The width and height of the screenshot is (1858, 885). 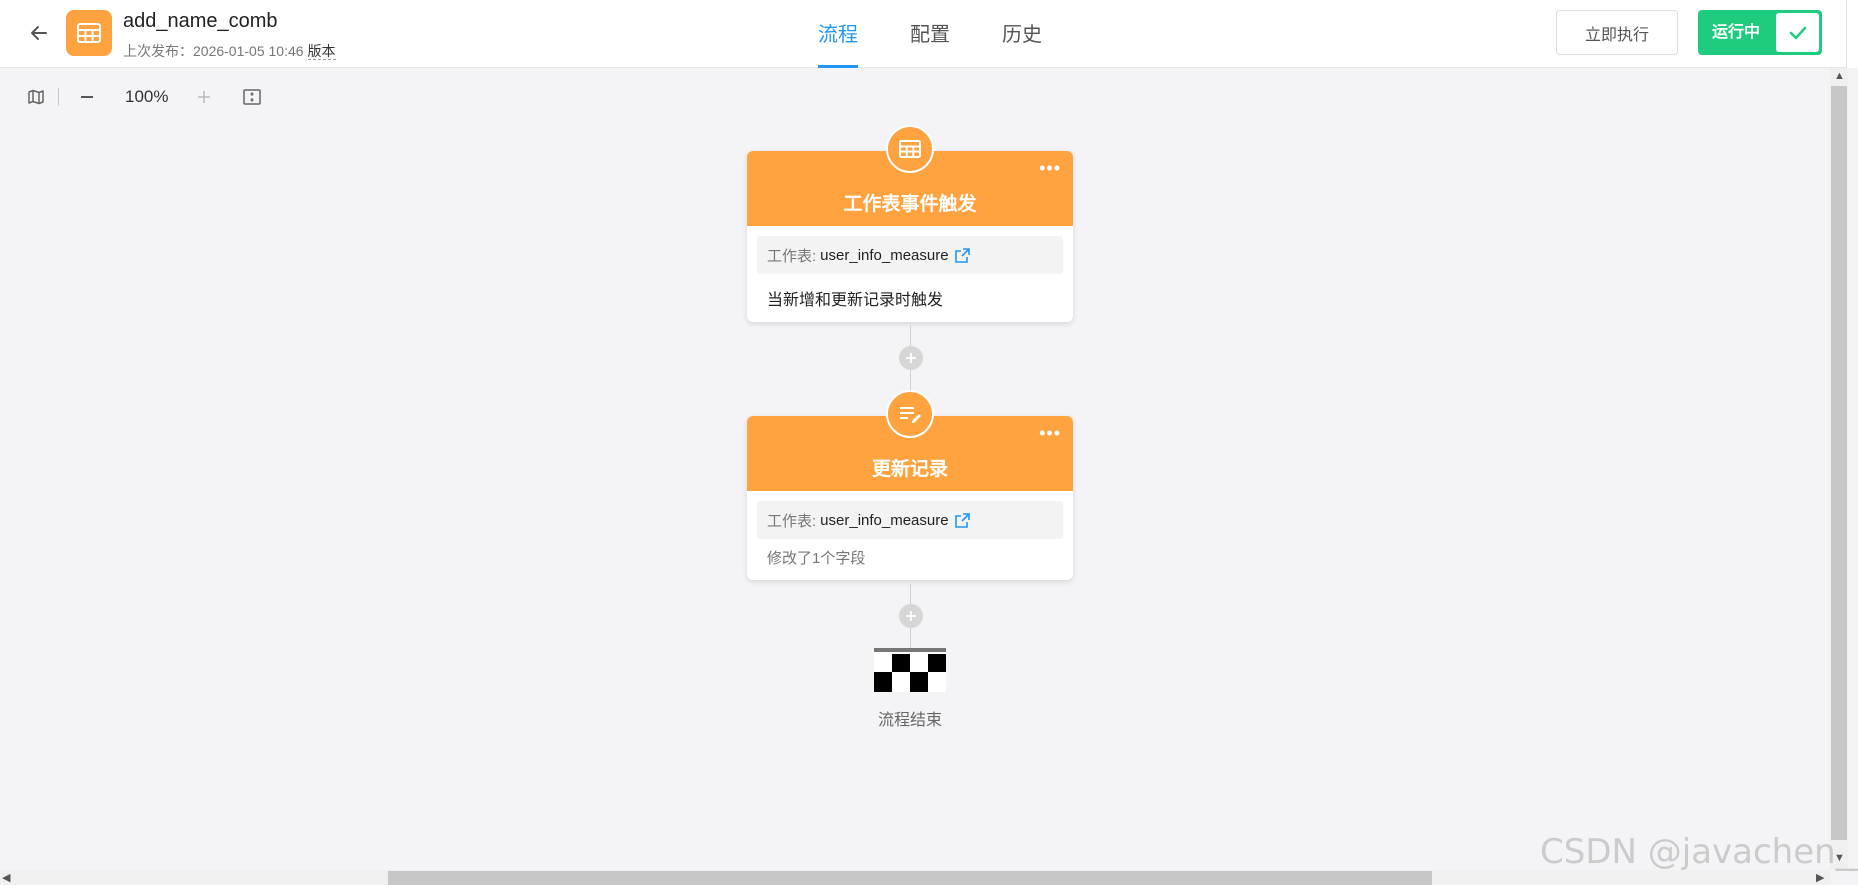 I want to click on vertical-scroll-thumb, so click(x=1839, y=463).